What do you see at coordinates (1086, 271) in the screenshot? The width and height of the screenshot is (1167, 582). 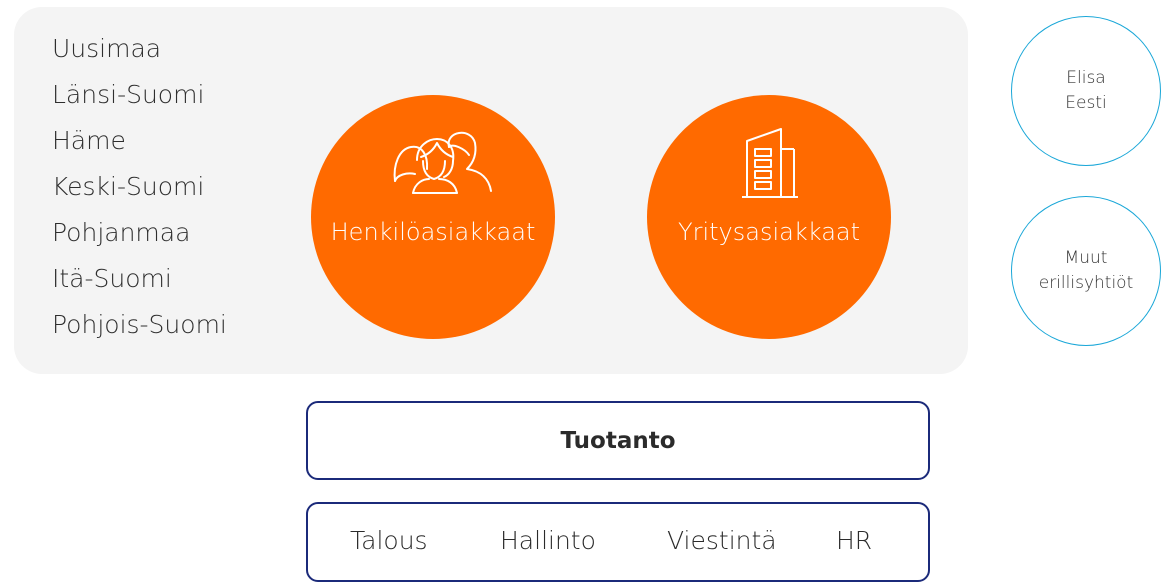 I see `subsidiary-circle-other: Muut erillisyhtiöt` at bounding box center [1086, 271].